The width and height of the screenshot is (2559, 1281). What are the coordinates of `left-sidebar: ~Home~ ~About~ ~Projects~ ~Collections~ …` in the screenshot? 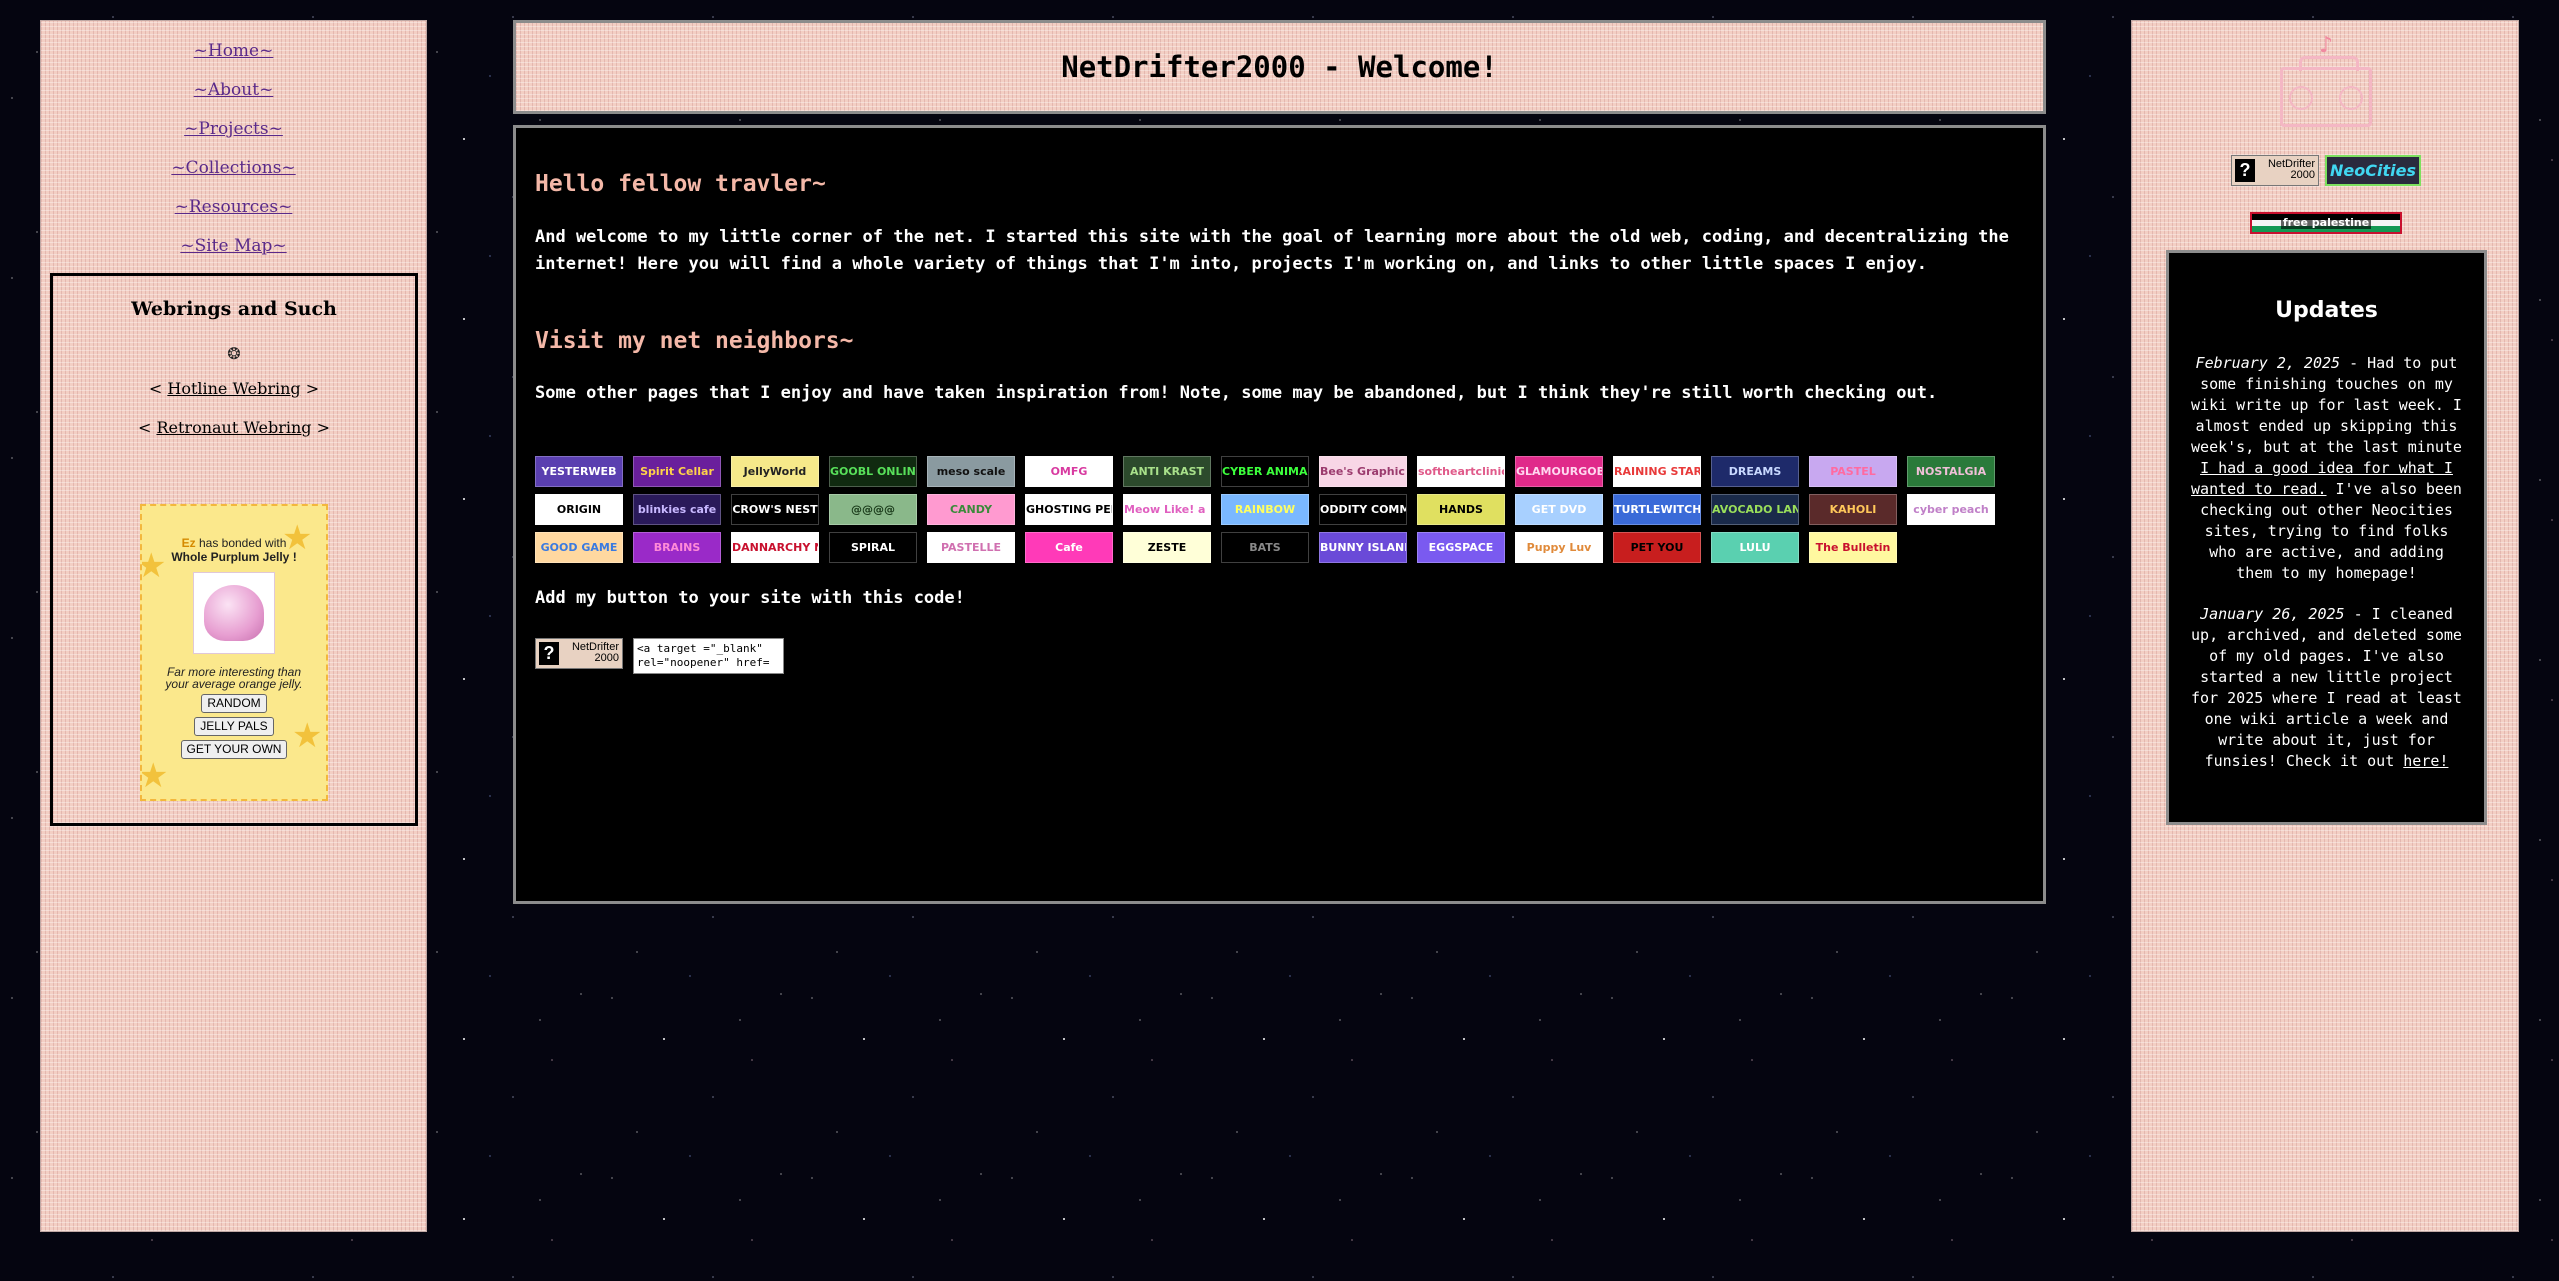 It's located at (233, 626).